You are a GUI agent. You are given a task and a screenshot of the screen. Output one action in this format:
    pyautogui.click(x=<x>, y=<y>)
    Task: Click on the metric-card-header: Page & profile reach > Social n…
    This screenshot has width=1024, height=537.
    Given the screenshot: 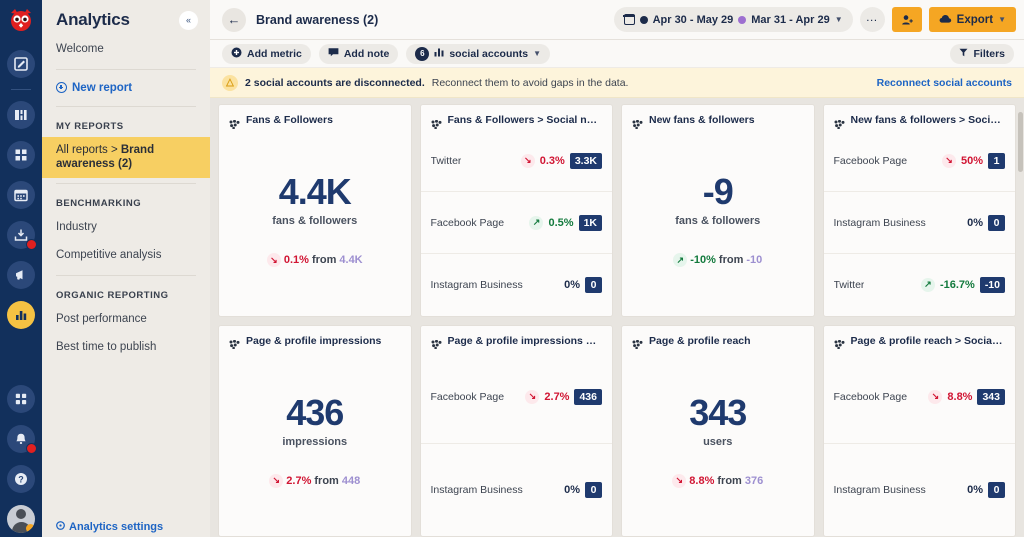 What is the action you would take?
    pyautogui.click(x=920, y=338)
    